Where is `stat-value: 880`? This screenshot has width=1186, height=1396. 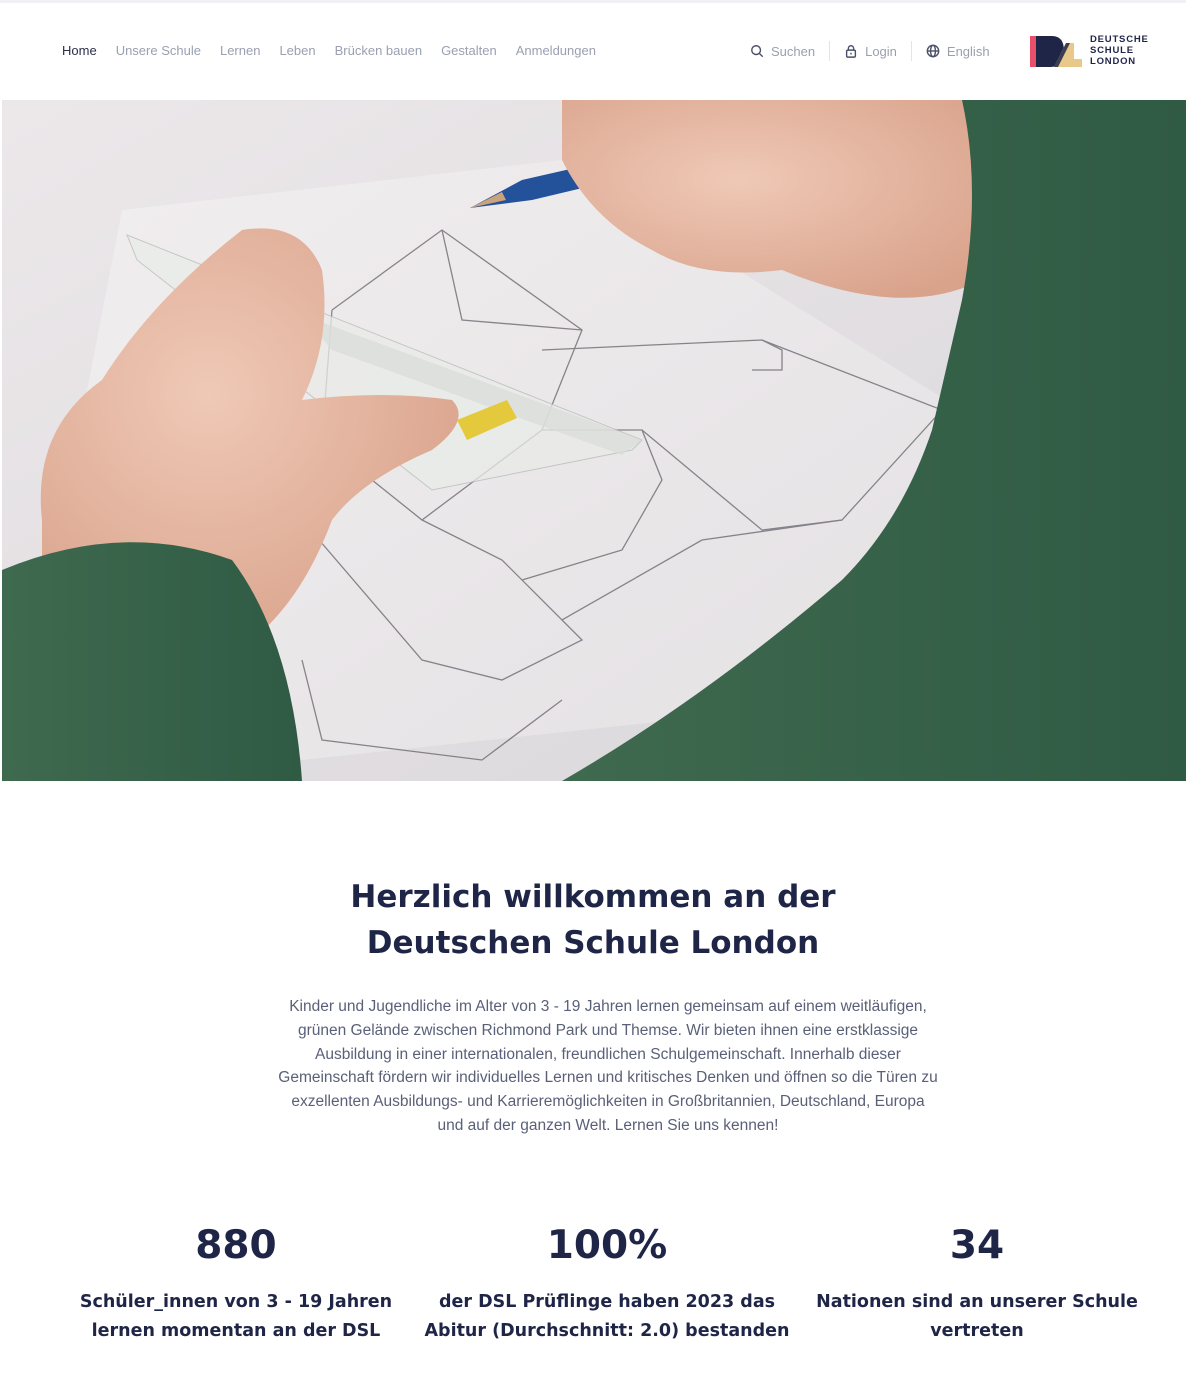
stat-value: 880 is located at coordinates (236, 1245).